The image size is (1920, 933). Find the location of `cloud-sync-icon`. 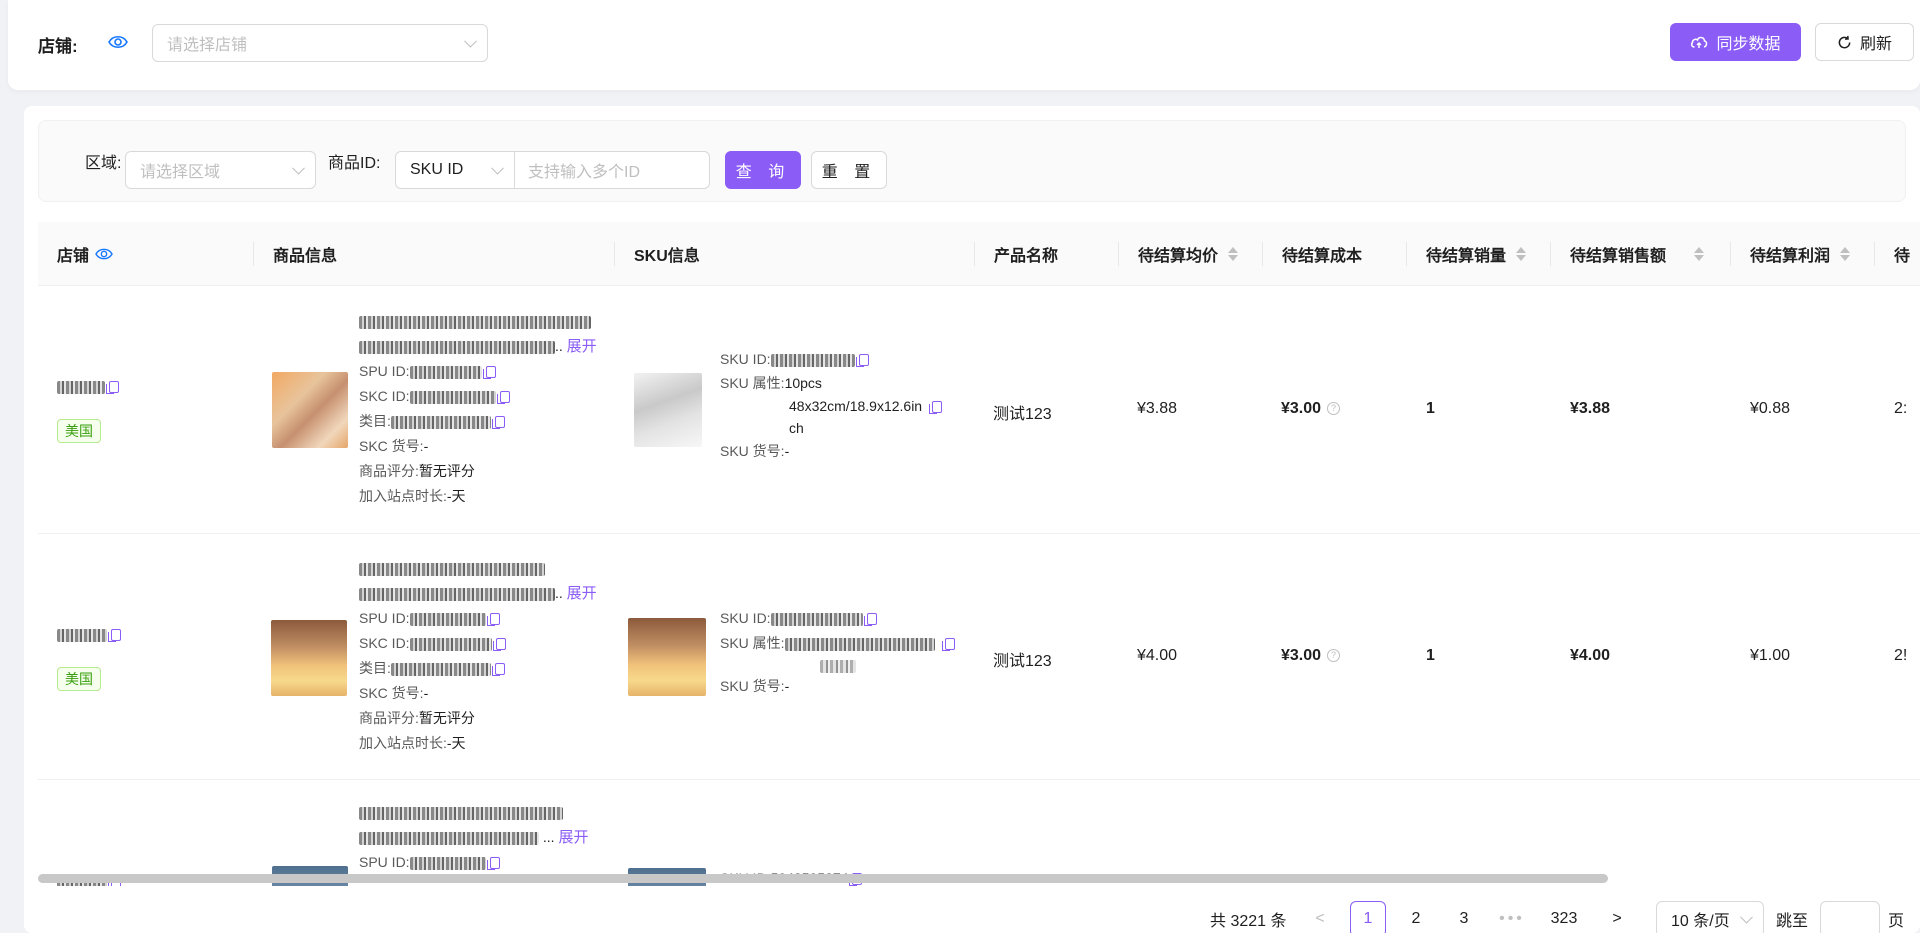

cloud-sync-icon is located at coordinates (1699, 42).